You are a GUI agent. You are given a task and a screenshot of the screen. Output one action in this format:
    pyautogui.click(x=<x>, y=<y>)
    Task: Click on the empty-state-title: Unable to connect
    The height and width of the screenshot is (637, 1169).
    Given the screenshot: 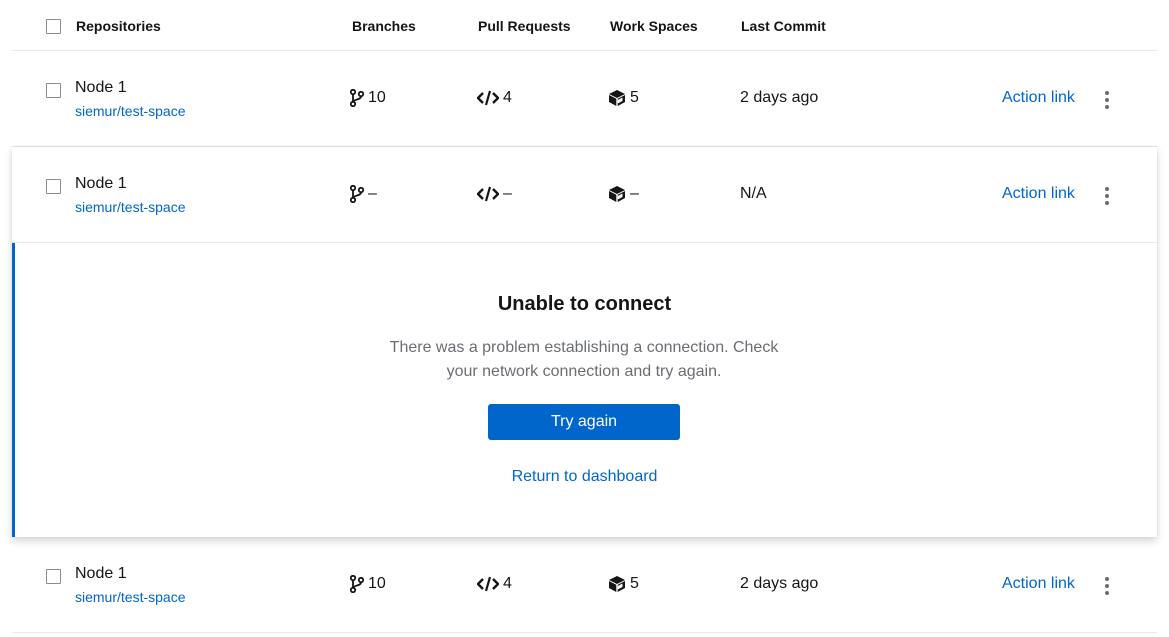 What is the action you would take?
    pyautogui.click(x=584, y=304)
    